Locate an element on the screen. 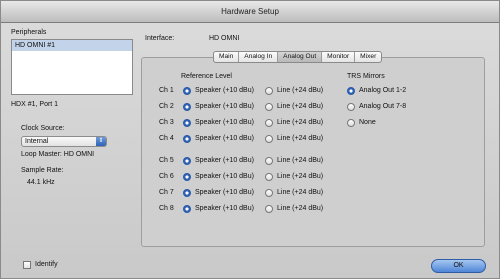 The height and width of the screenshot is (279, 500). tab-mixer: Mixer is located at coordinates (368, 57).